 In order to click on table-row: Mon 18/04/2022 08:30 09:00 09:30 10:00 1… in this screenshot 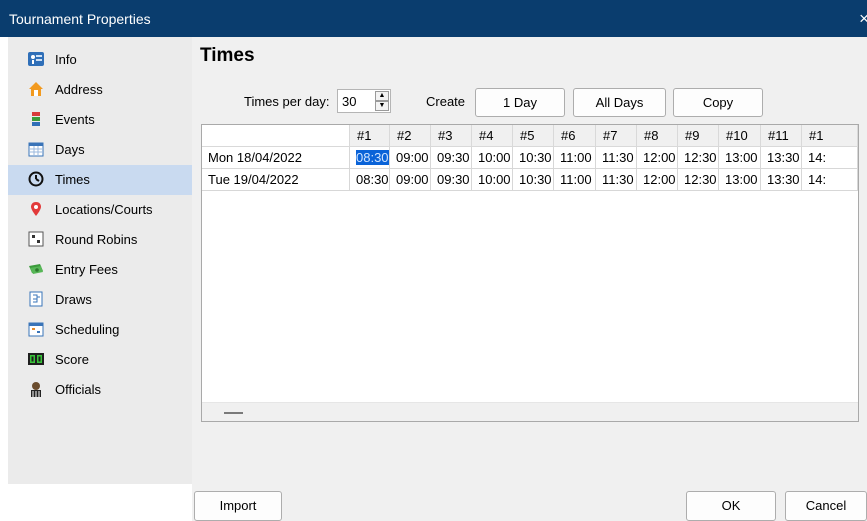, I will do `click(530, 158)`.